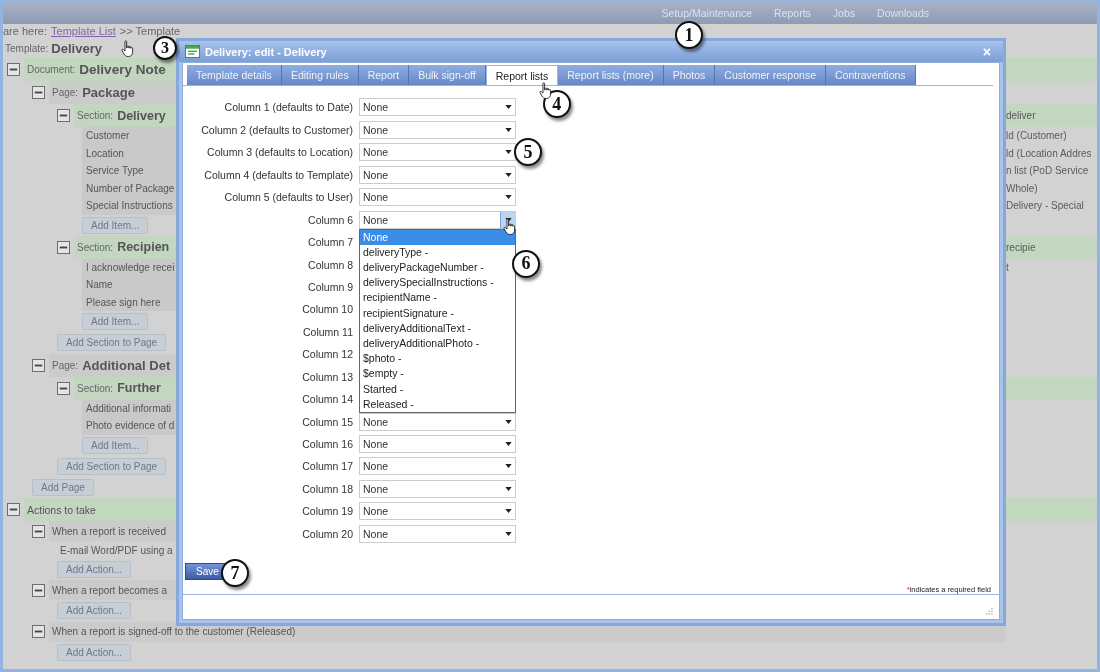 This screenshot has height=672, width=1100. What do you see at coordinates (327, 309) in the screenshot?
I see `column-label: Column 10` at bounding box center [327, 309].